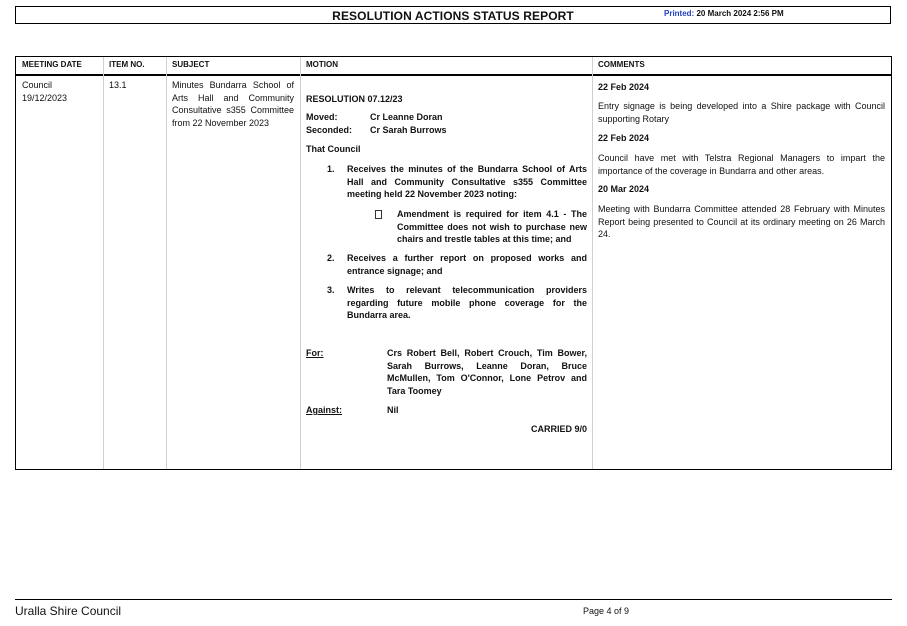  Describe the element at coordinates (606, 611) in the screenshot. I see `footer-page-number: Page 4 of 9` at that location.